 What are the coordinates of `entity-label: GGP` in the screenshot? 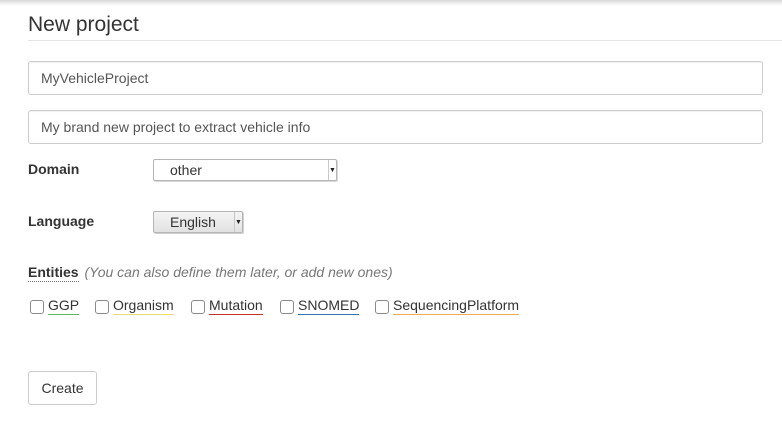 It's located at (64, 306).